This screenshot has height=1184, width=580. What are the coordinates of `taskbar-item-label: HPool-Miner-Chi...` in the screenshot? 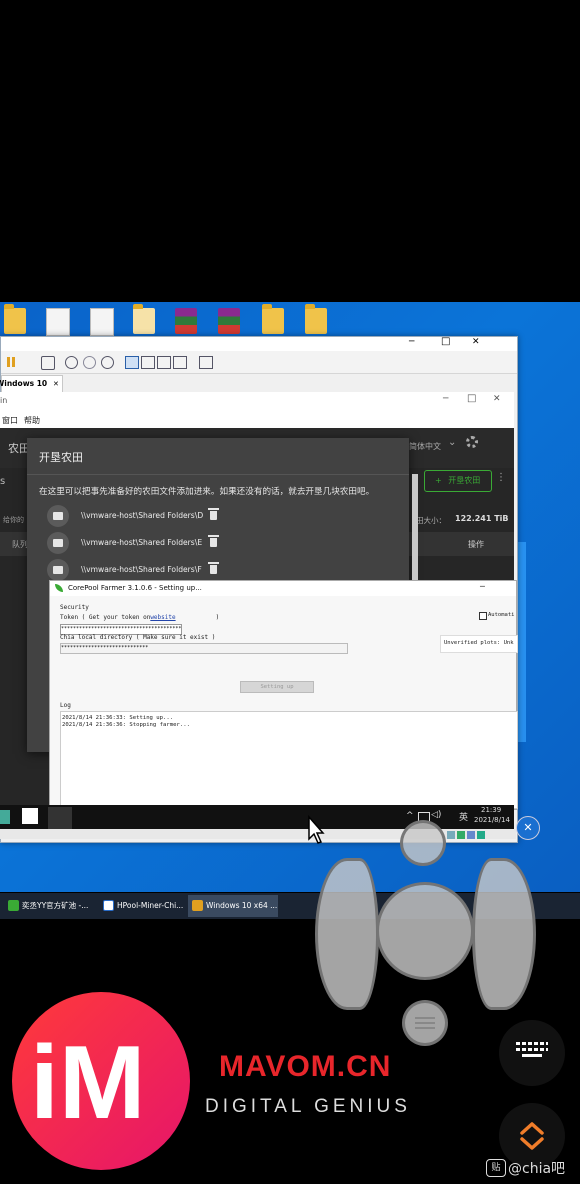 It's located at (150, 905).